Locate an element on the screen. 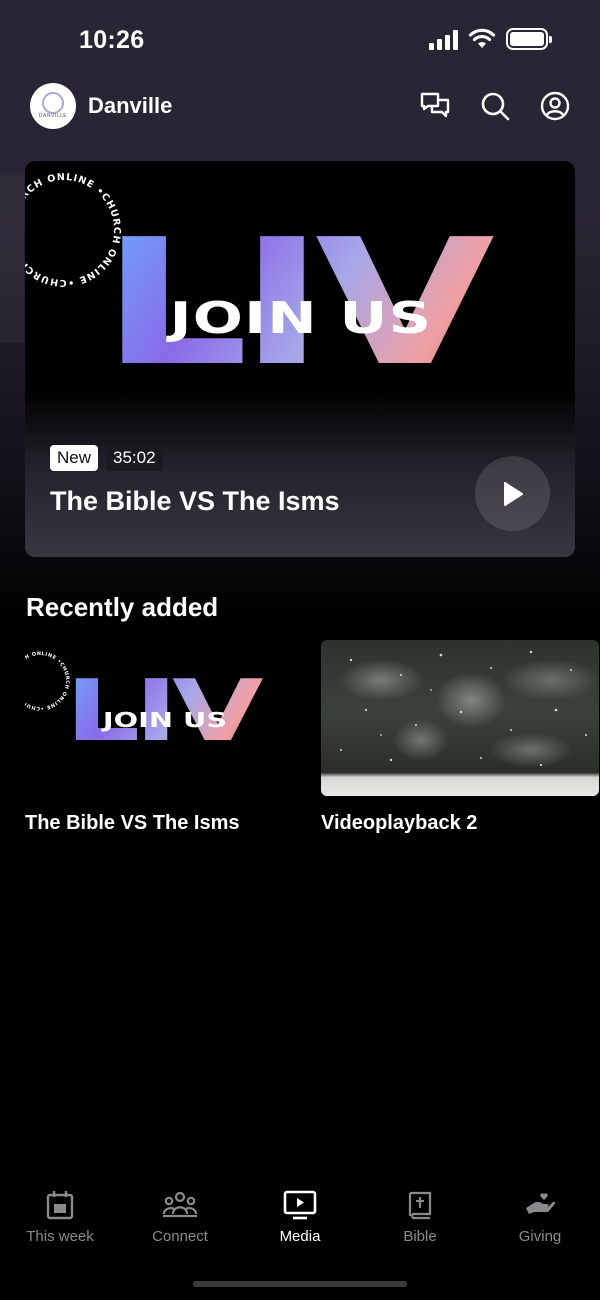 The width and height of the screenshot is (600, 1300). header-actions is located at coordinates (495, 106).